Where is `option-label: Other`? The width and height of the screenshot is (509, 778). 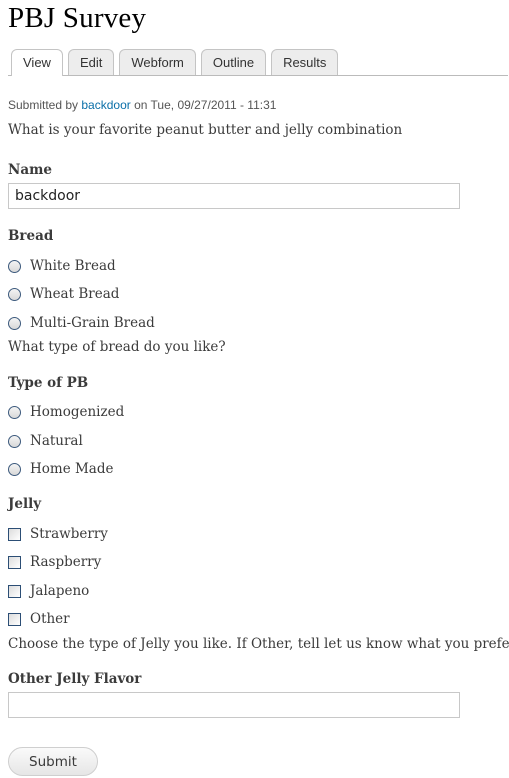
option-label: Other is located at coordinates (50, 619).